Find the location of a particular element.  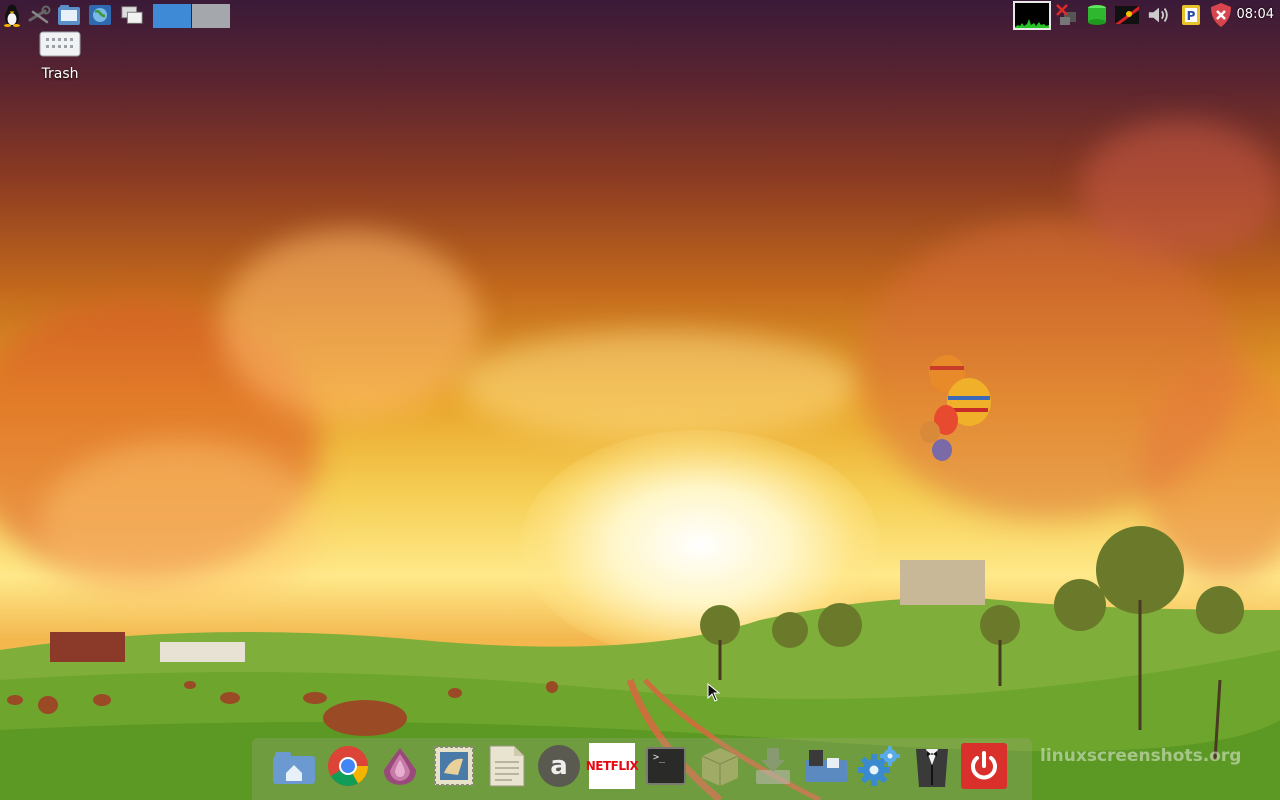

home-folder-icon is located at coordinates (294, 768).